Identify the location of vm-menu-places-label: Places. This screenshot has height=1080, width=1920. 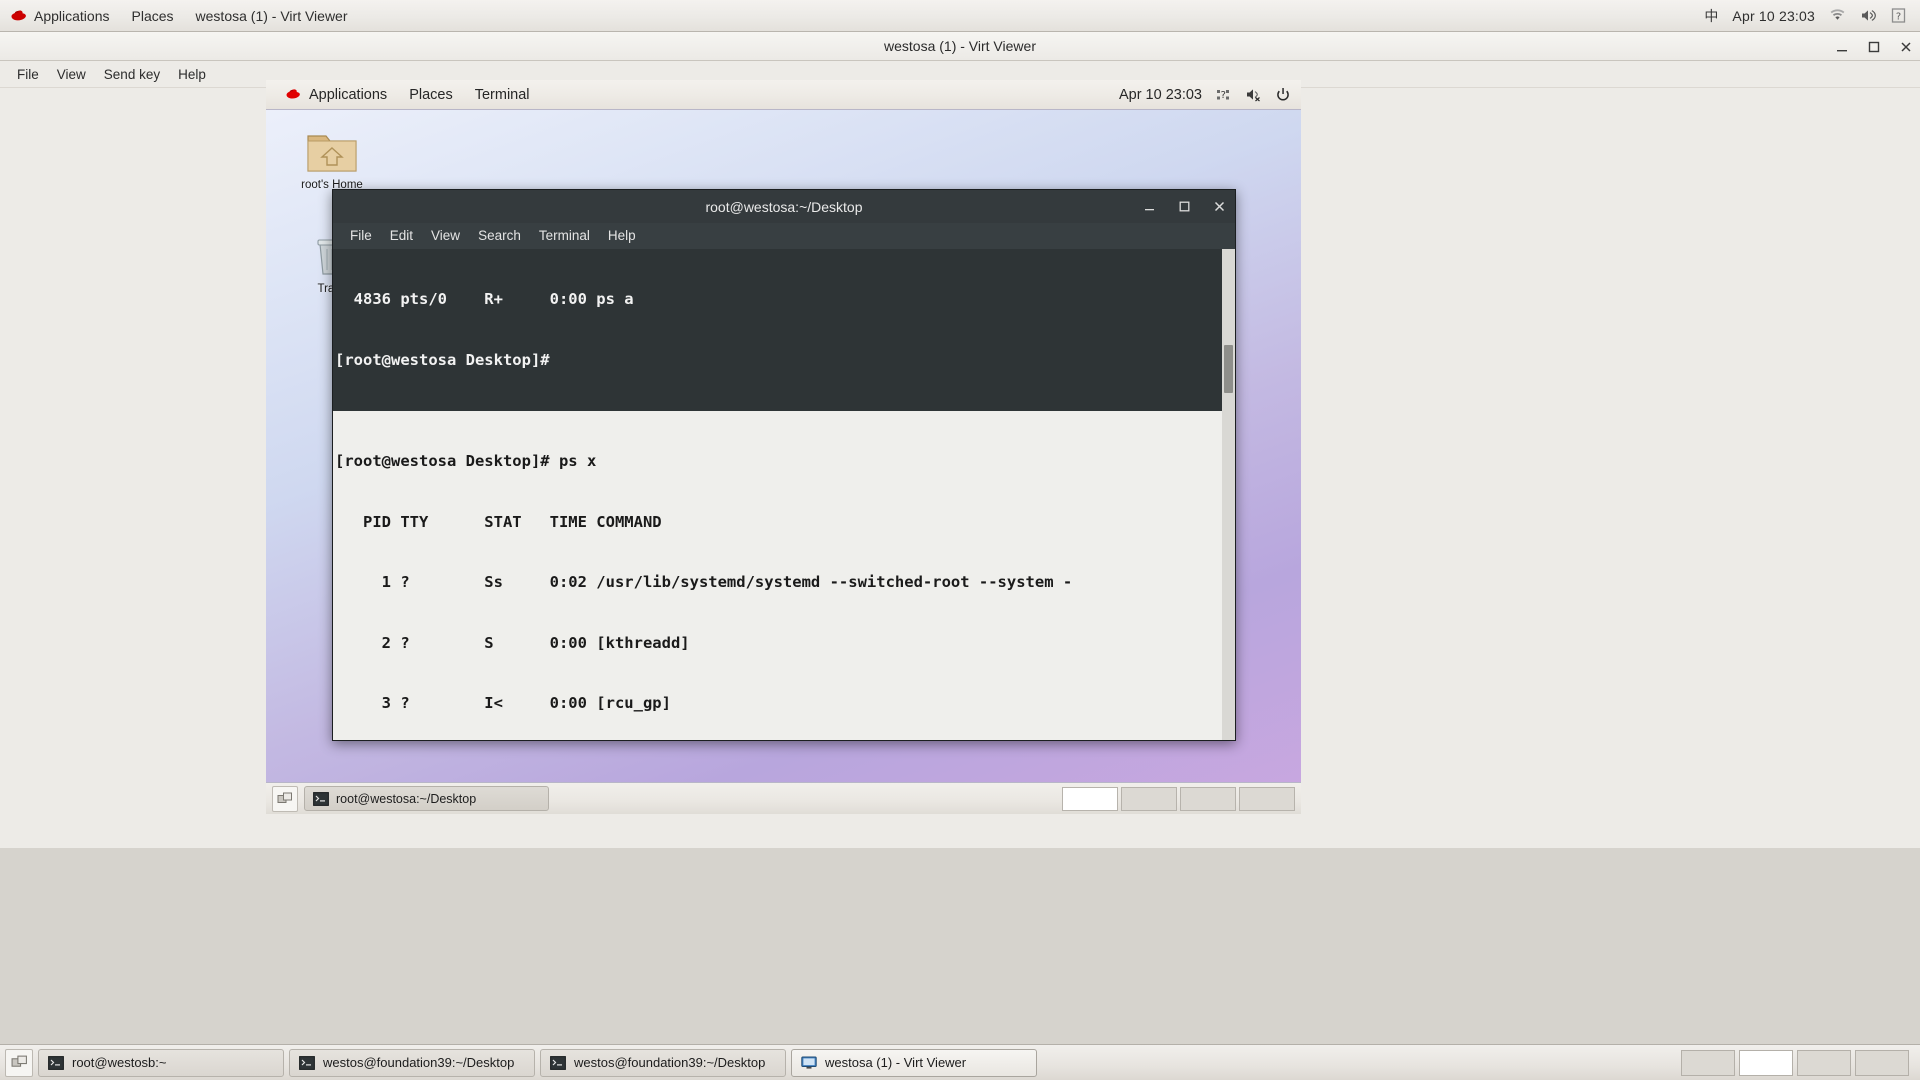
(431, 94).